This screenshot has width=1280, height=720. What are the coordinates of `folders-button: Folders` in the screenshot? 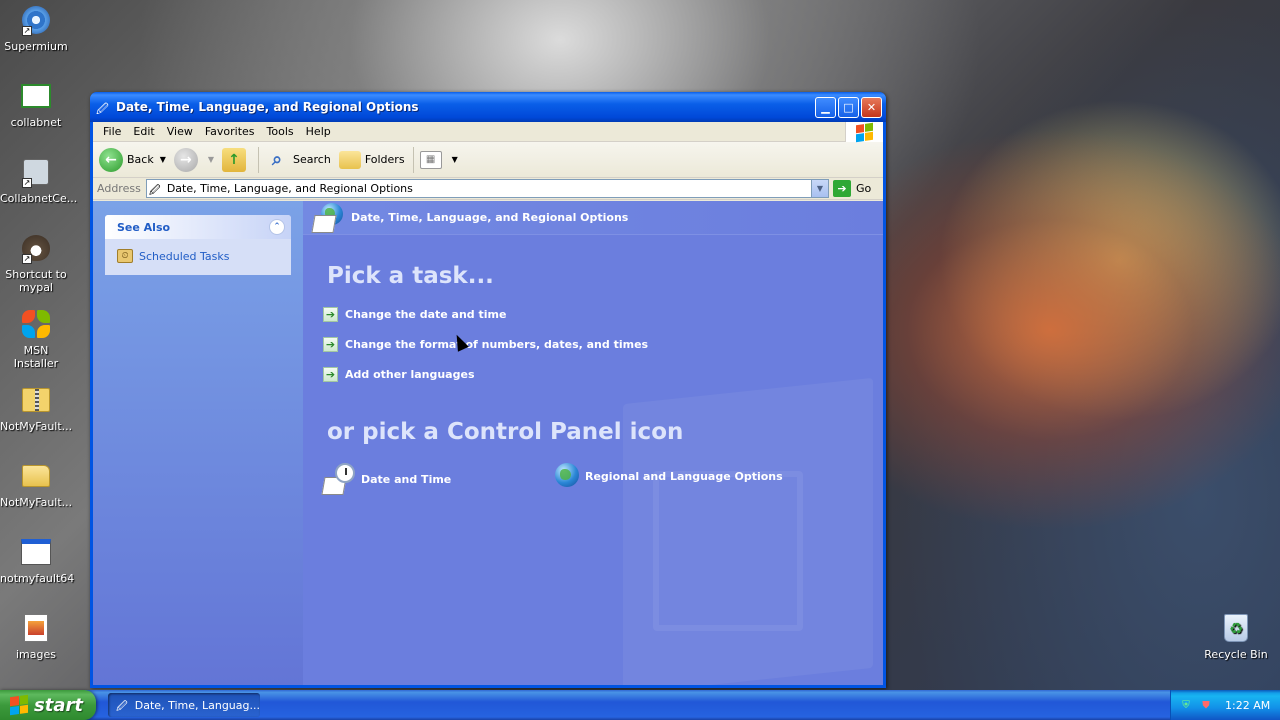 It's located at (371, 159).